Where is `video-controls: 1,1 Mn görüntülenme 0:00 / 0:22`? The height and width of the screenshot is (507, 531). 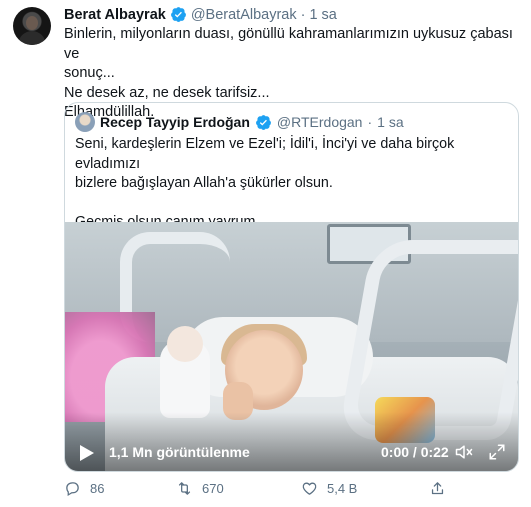
video-controls: 1,1 Mn görüntülenme 0:00 / 0:22 is located at coordinates (291, 451).